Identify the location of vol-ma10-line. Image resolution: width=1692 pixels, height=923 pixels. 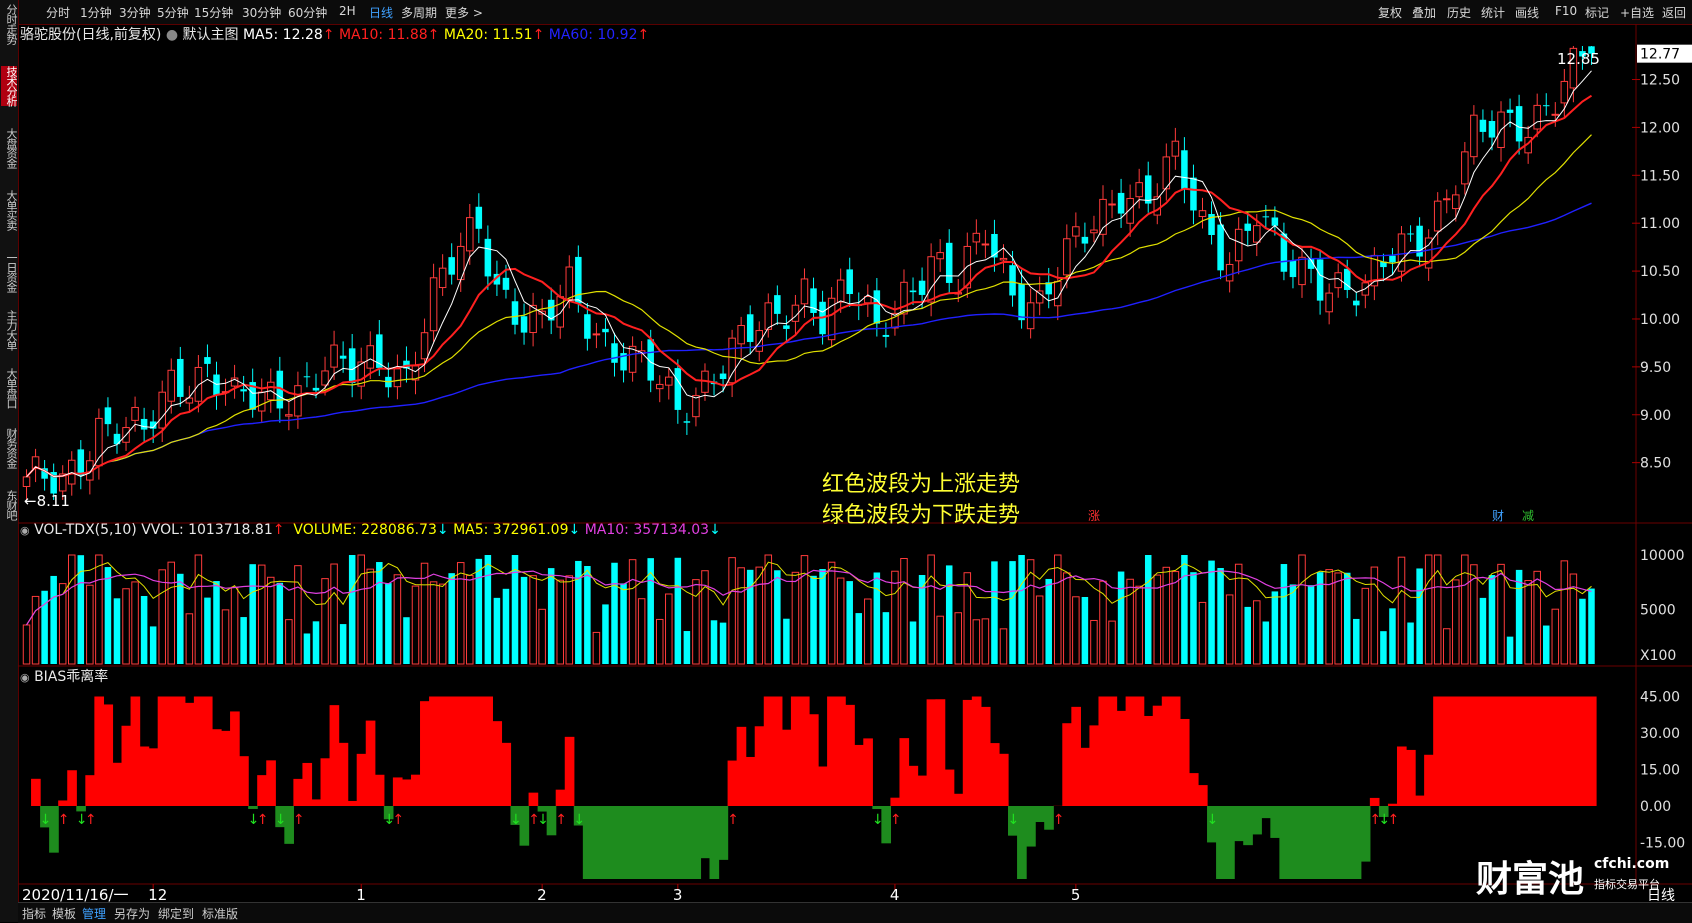
(809, 597).